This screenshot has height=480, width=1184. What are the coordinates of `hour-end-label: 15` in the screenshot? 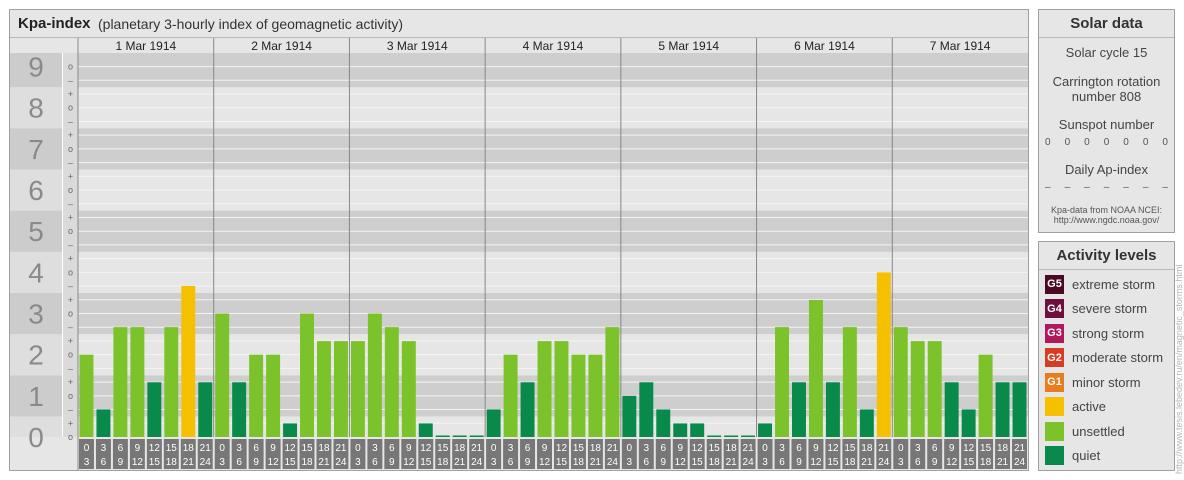 It's located at (290, 462).